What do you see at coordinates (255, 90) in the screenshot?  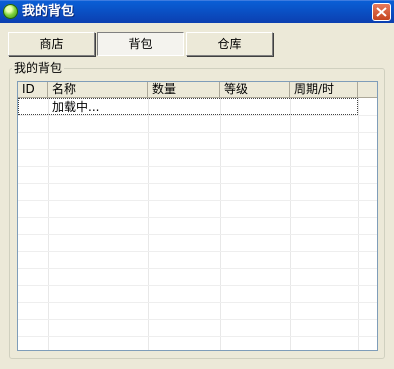 I see `column-header-level: 等级` at bounding box center [255, 90].